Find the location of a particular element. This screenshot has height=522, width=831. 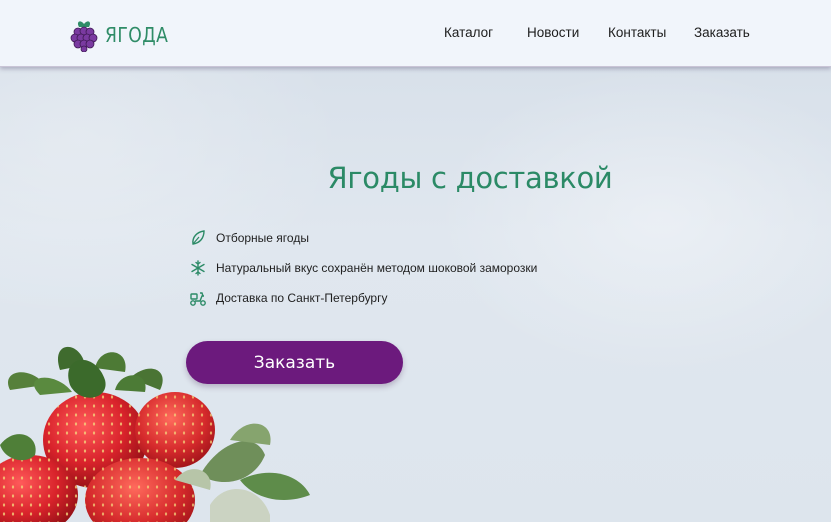

leaf-icon is located at coordinates (198, 237).